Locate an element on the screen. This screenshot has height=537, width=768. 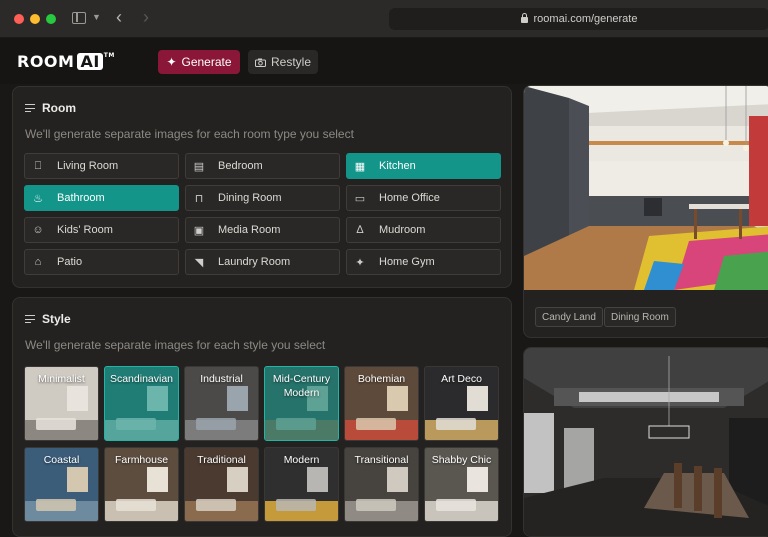
room-option-label: Bedroom is located at coordinates (240, 166).